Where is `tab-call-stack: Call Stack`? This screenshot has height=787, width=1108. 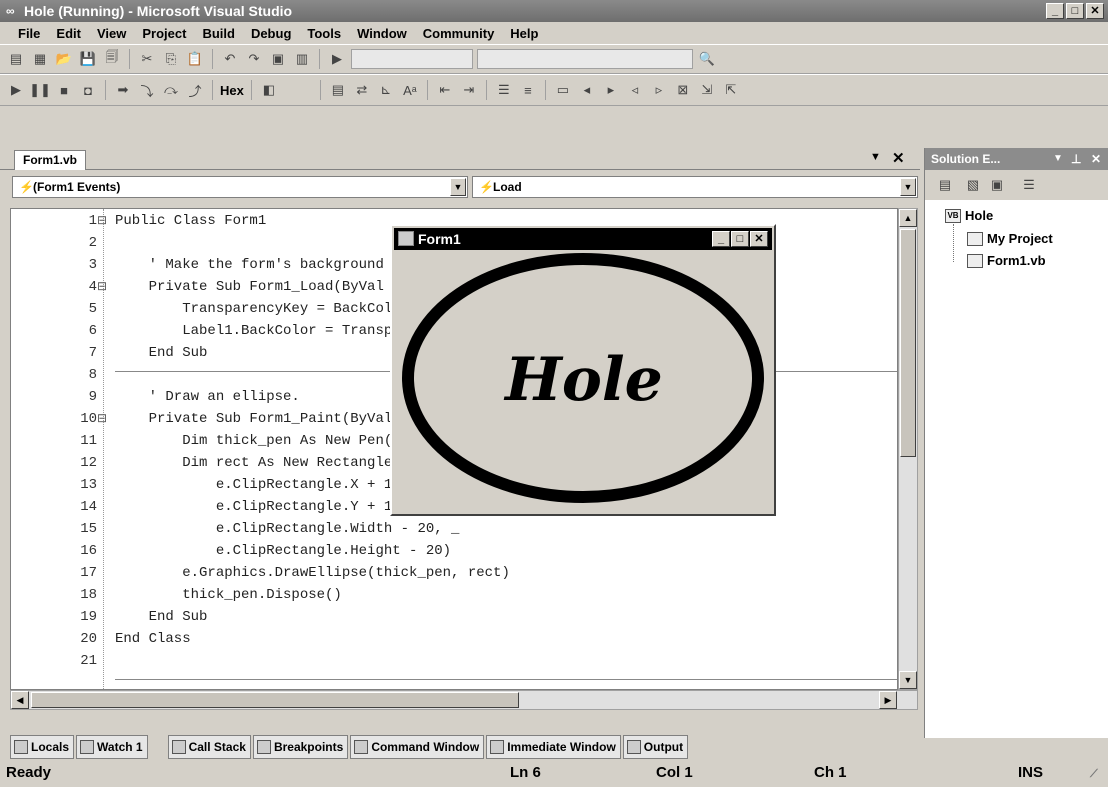 tab-call-stack: Call Stack is located at coordinates (209, 747).